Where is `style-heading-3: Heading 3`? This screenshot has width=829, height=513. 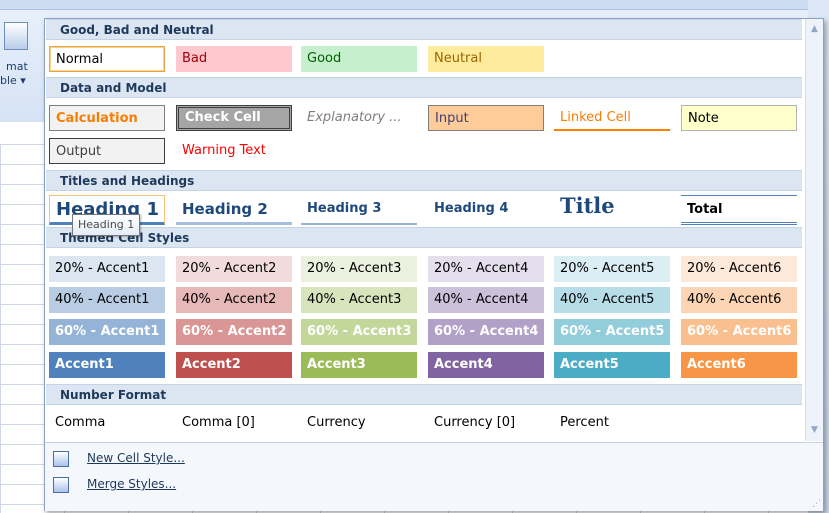 style-heading-3: Heading 3 is located at coordinates (359, 210).